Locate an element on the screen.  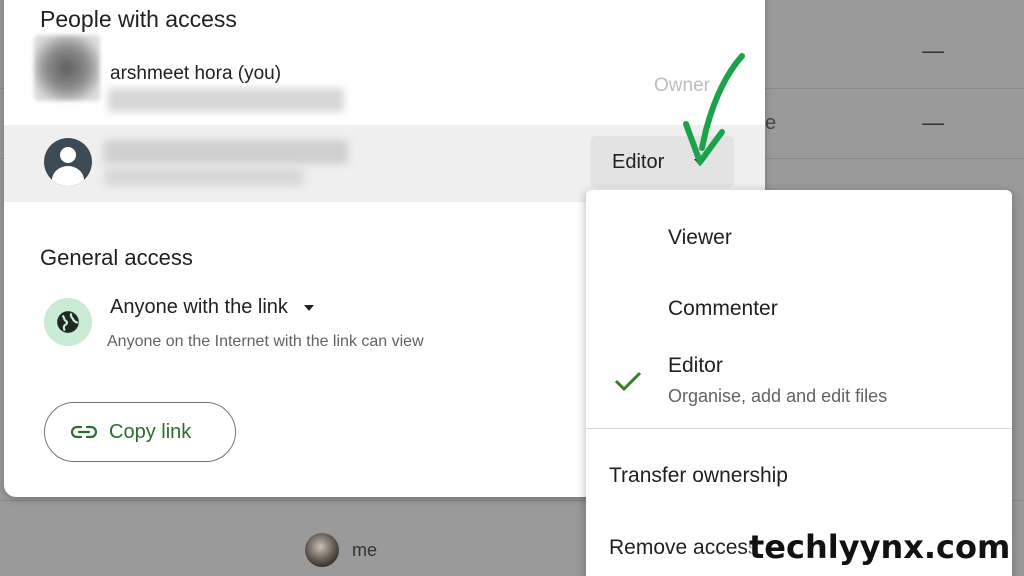
menu-item-remove-access: Remove access is located at coordinates (683, 548).